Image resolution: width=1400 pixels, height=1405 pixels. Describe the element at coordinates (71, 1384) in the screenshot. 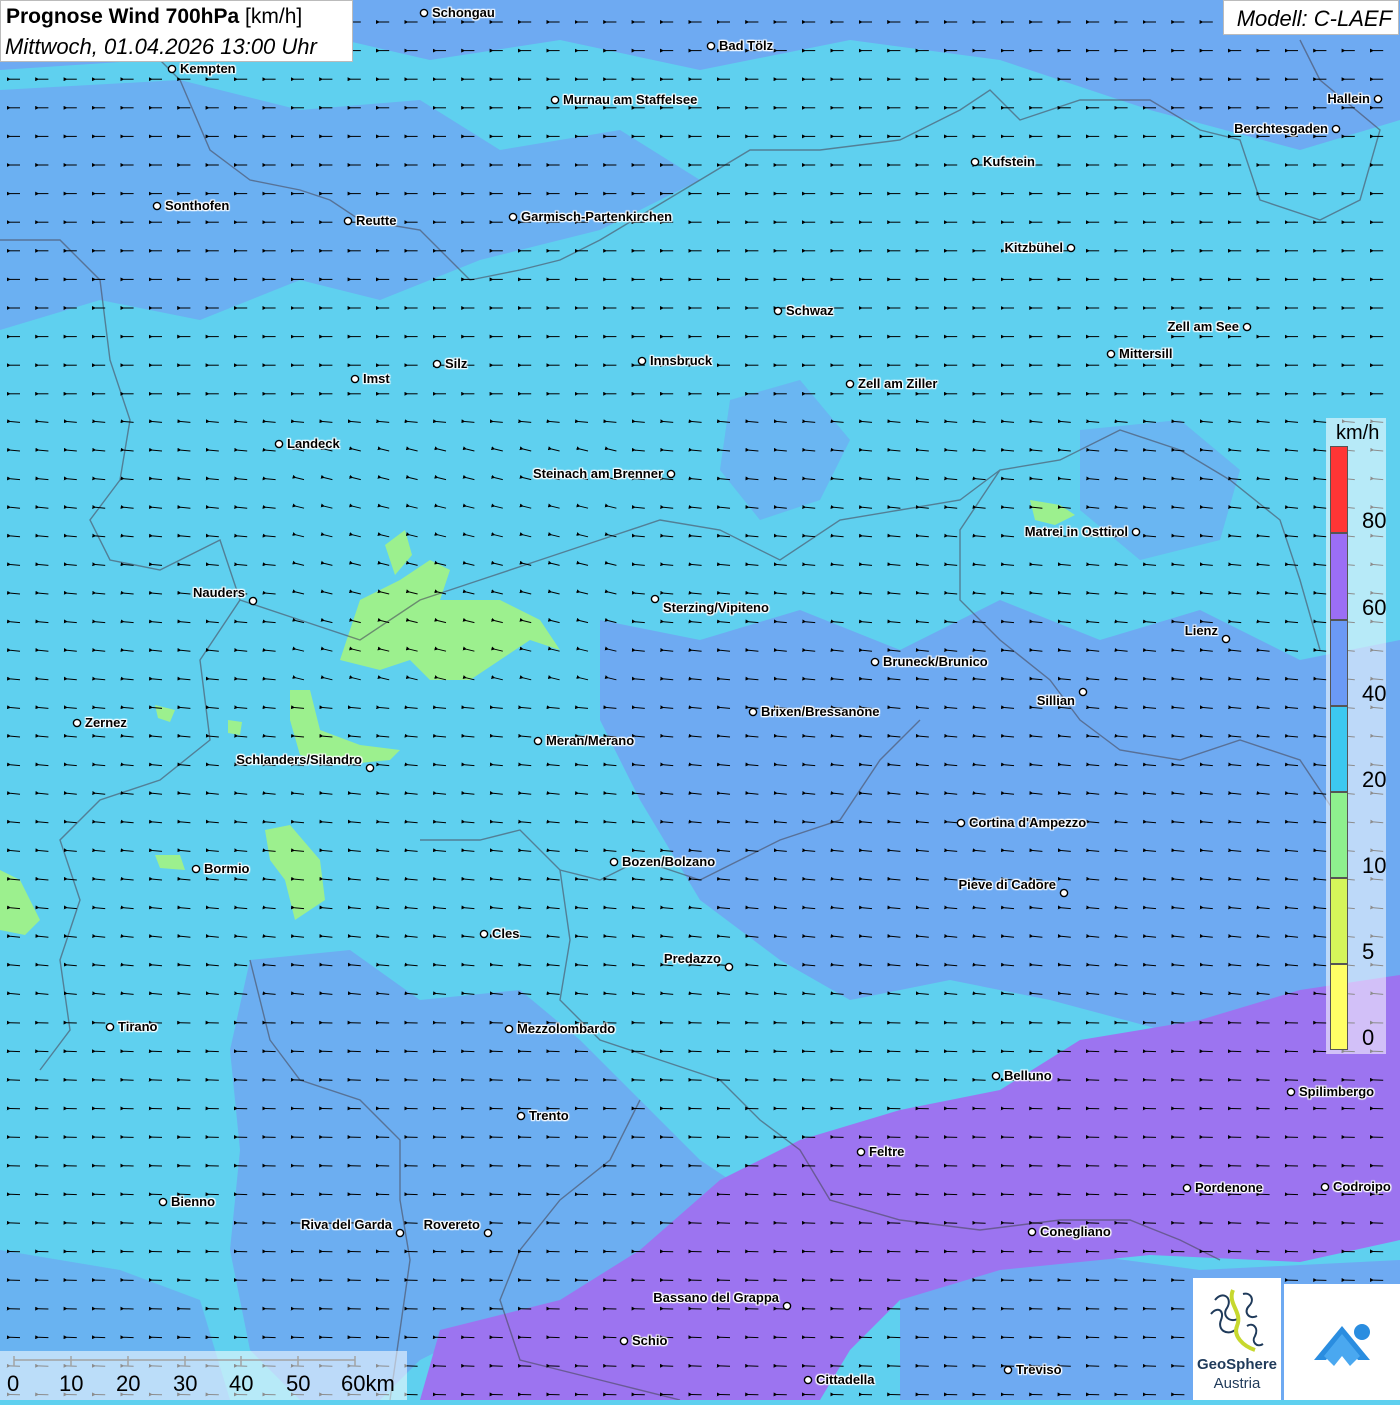

I see `scale-label-10: 10` at that location.